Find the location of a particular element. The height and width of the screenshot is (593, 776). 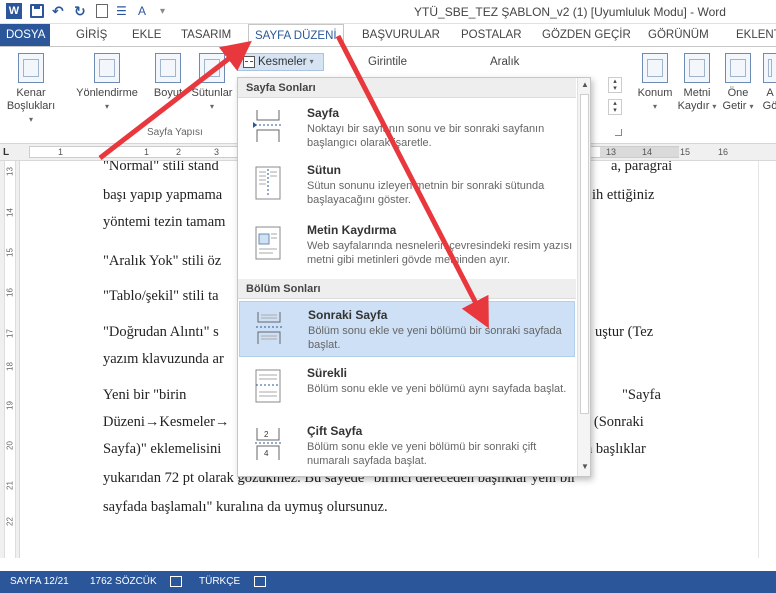

menu-item-title: Sürekli is located at coordinates (327, 373).